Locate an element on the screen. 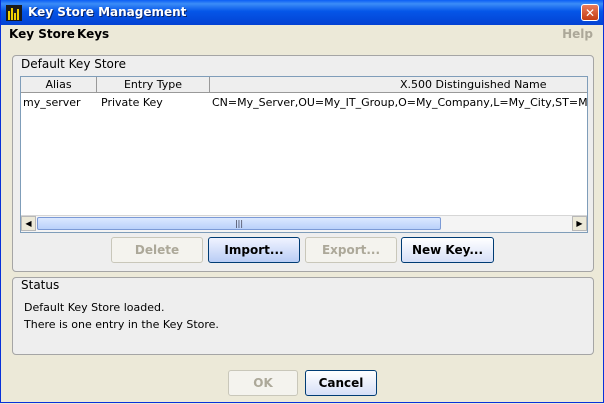 Image resolution: width=604 pixels, height=404 pixels. close-icon: ✕ is located at coordinates (590, 13).